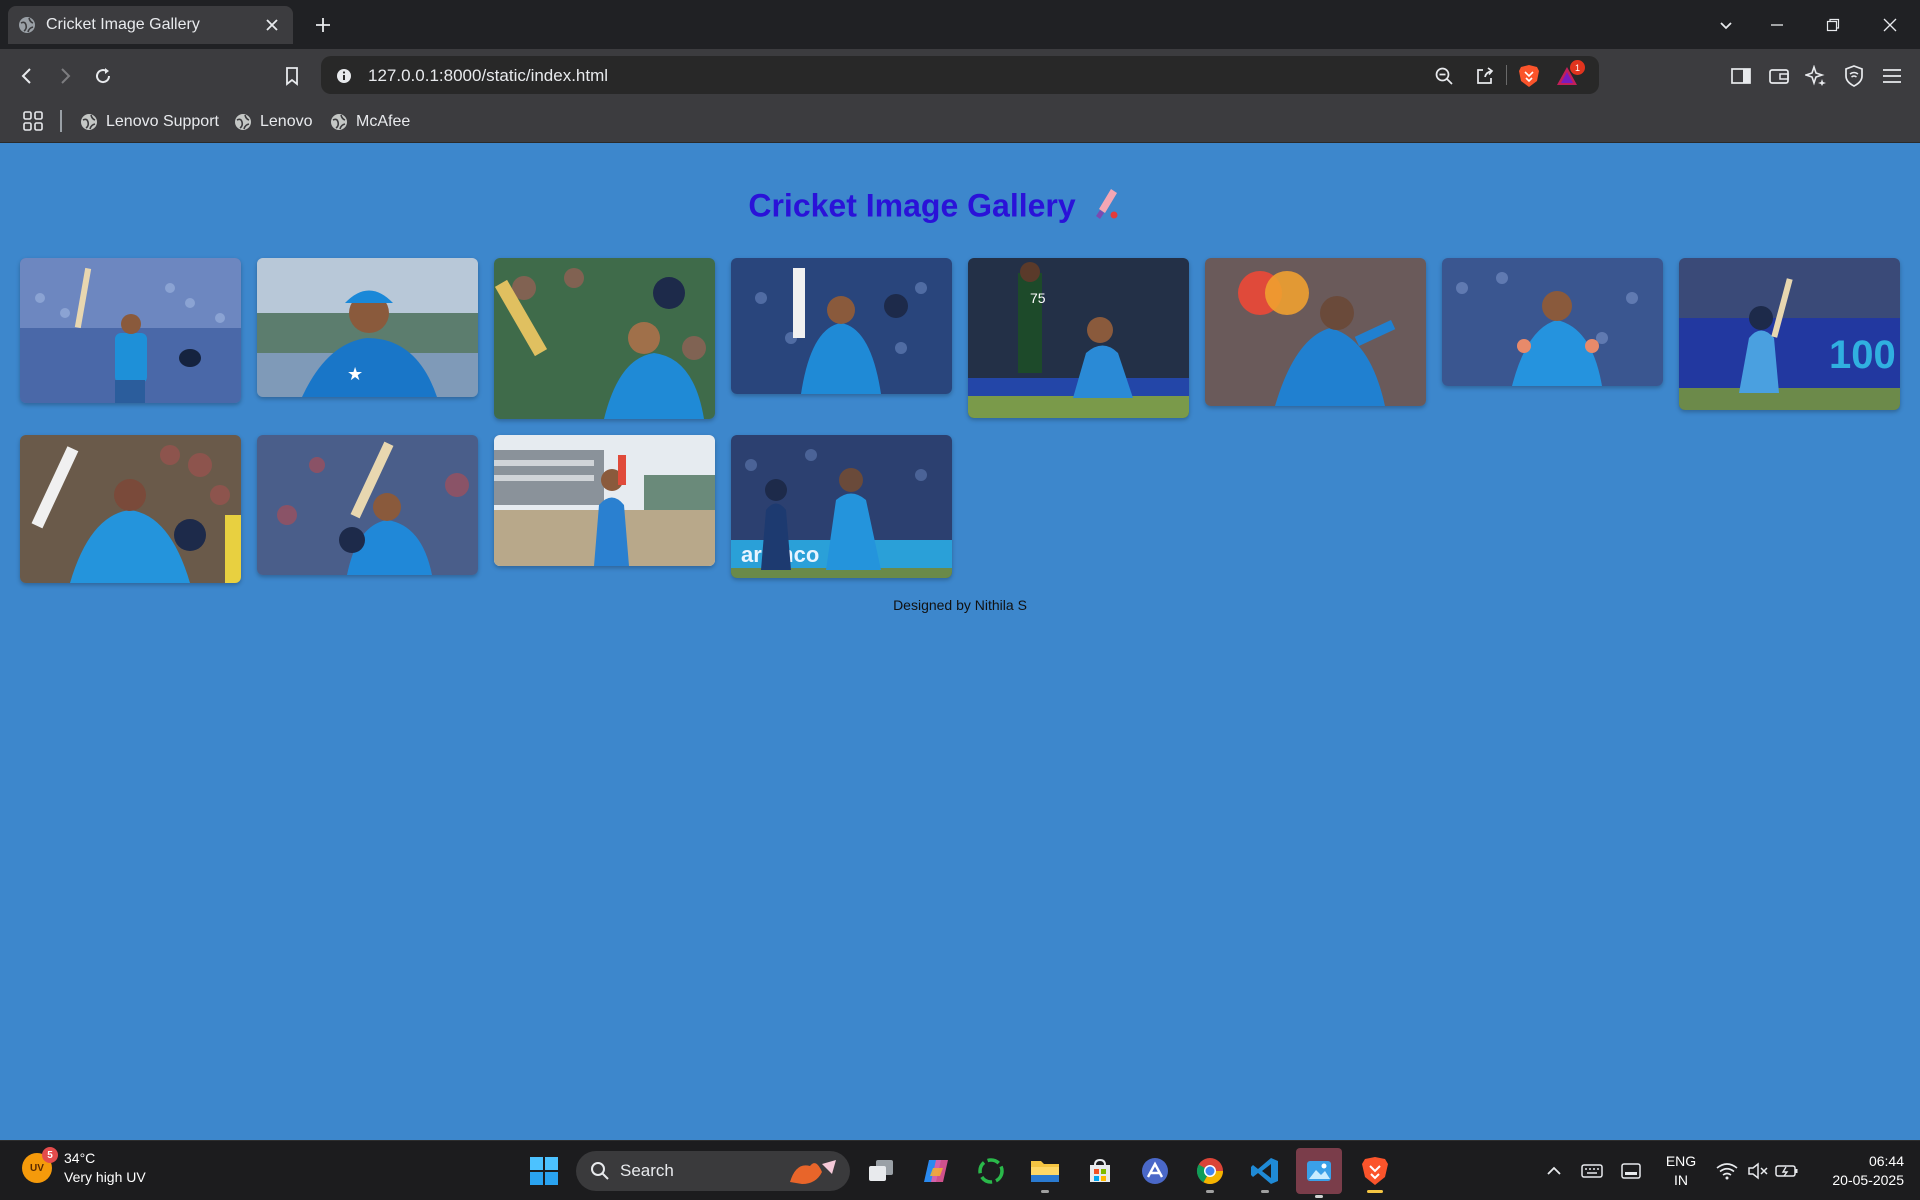 This screenshot has height=1200, width=1920. I want to click on bookmark-mcafee: McAfee, so click(370, 122).